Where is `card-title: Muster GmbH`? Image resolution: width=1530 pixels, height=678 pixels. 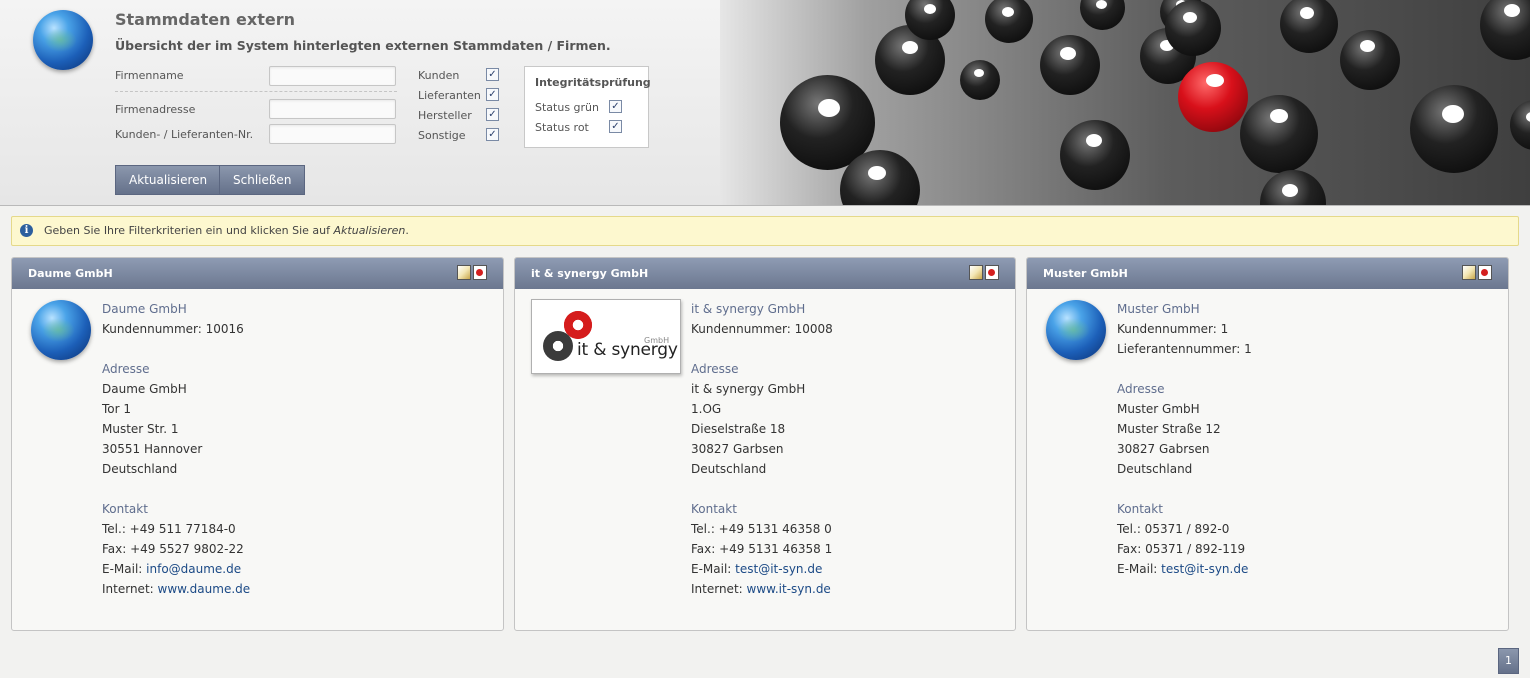
card-title: Muster GmbH is located at coordinates (1085, 273).